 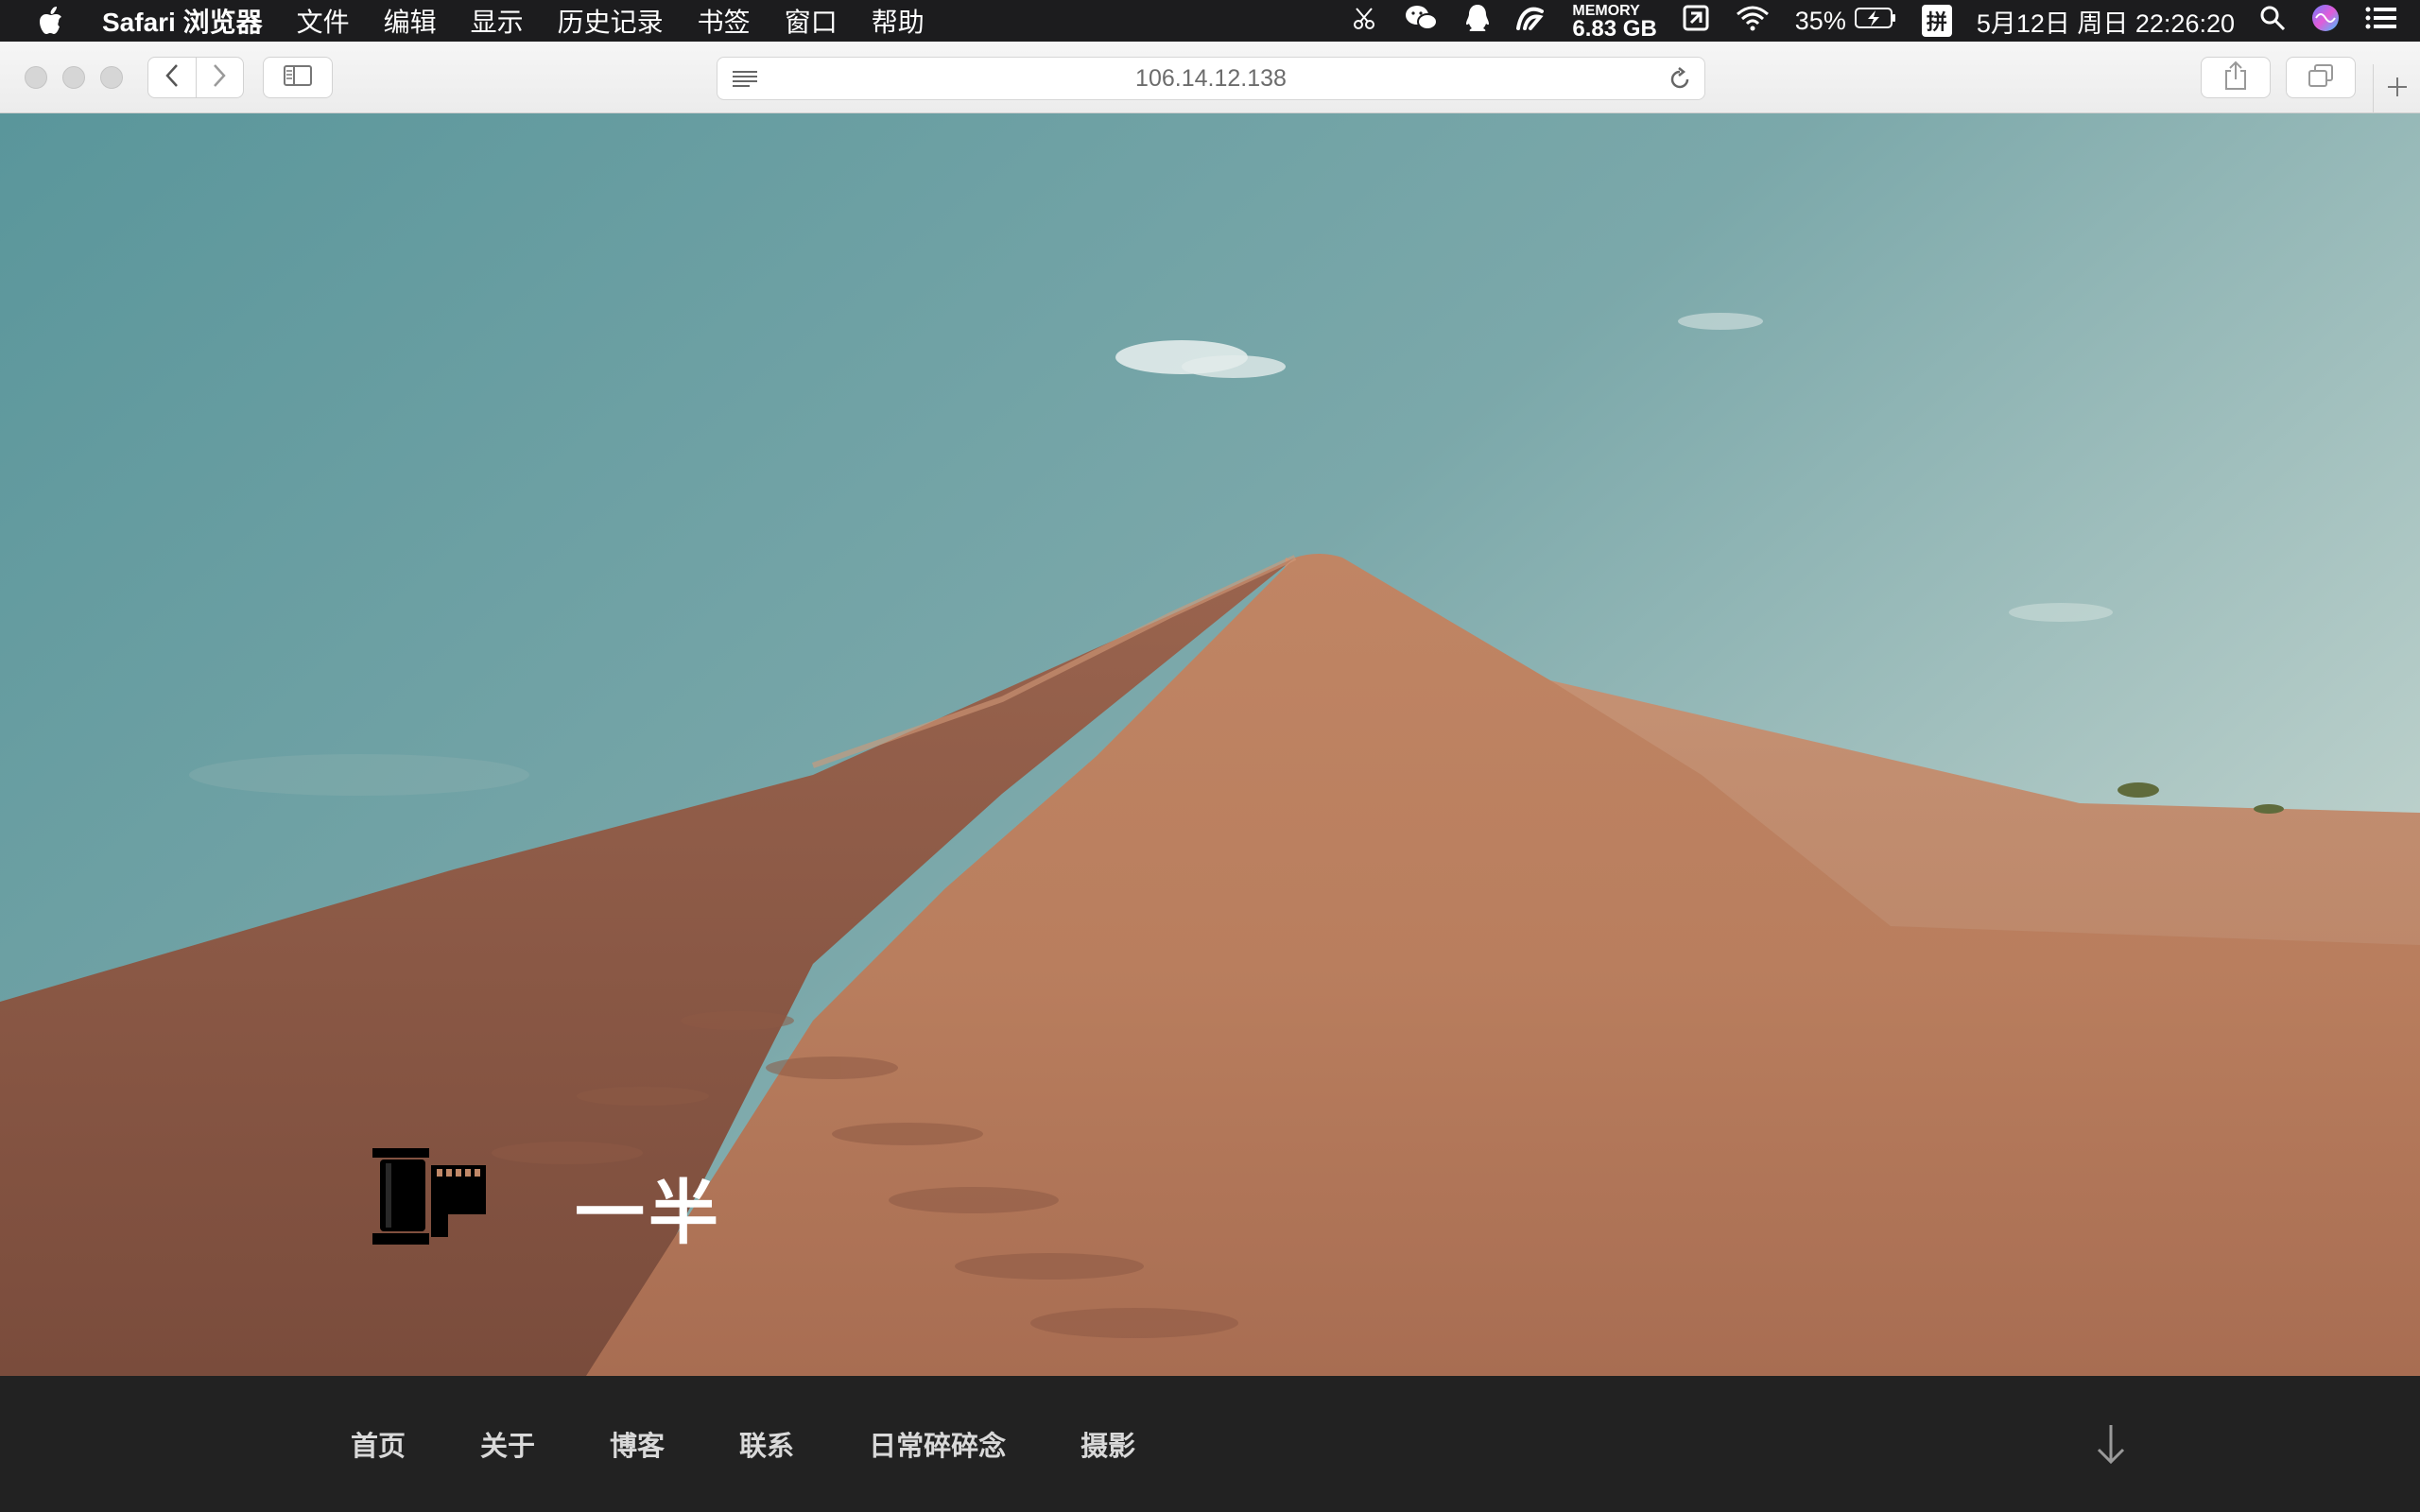 What do you see at coordinates (323, 21) in the screenshot?
I see `menu-file: 文件` at bounding box center [323, 21].